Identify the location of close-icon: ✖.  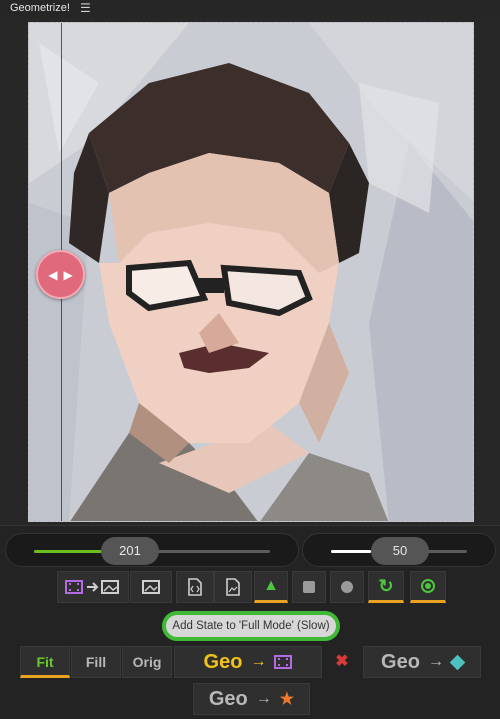
(342, 662).